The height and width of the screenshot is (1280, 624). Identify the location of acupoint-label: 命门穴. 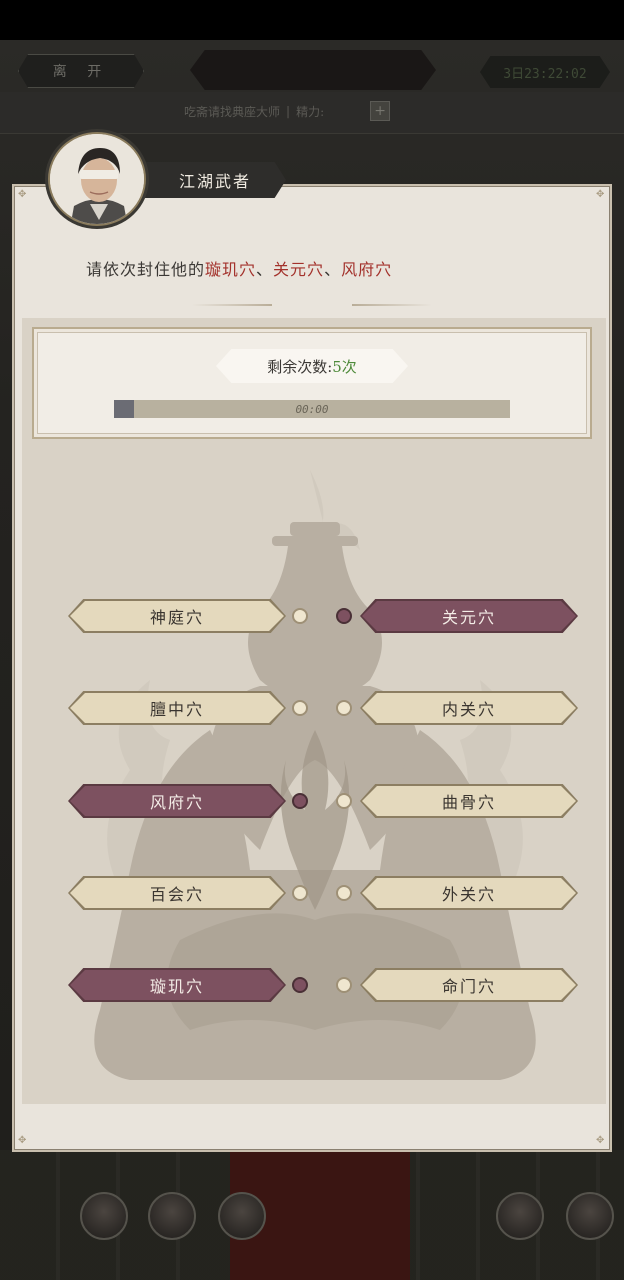
(468, 986).